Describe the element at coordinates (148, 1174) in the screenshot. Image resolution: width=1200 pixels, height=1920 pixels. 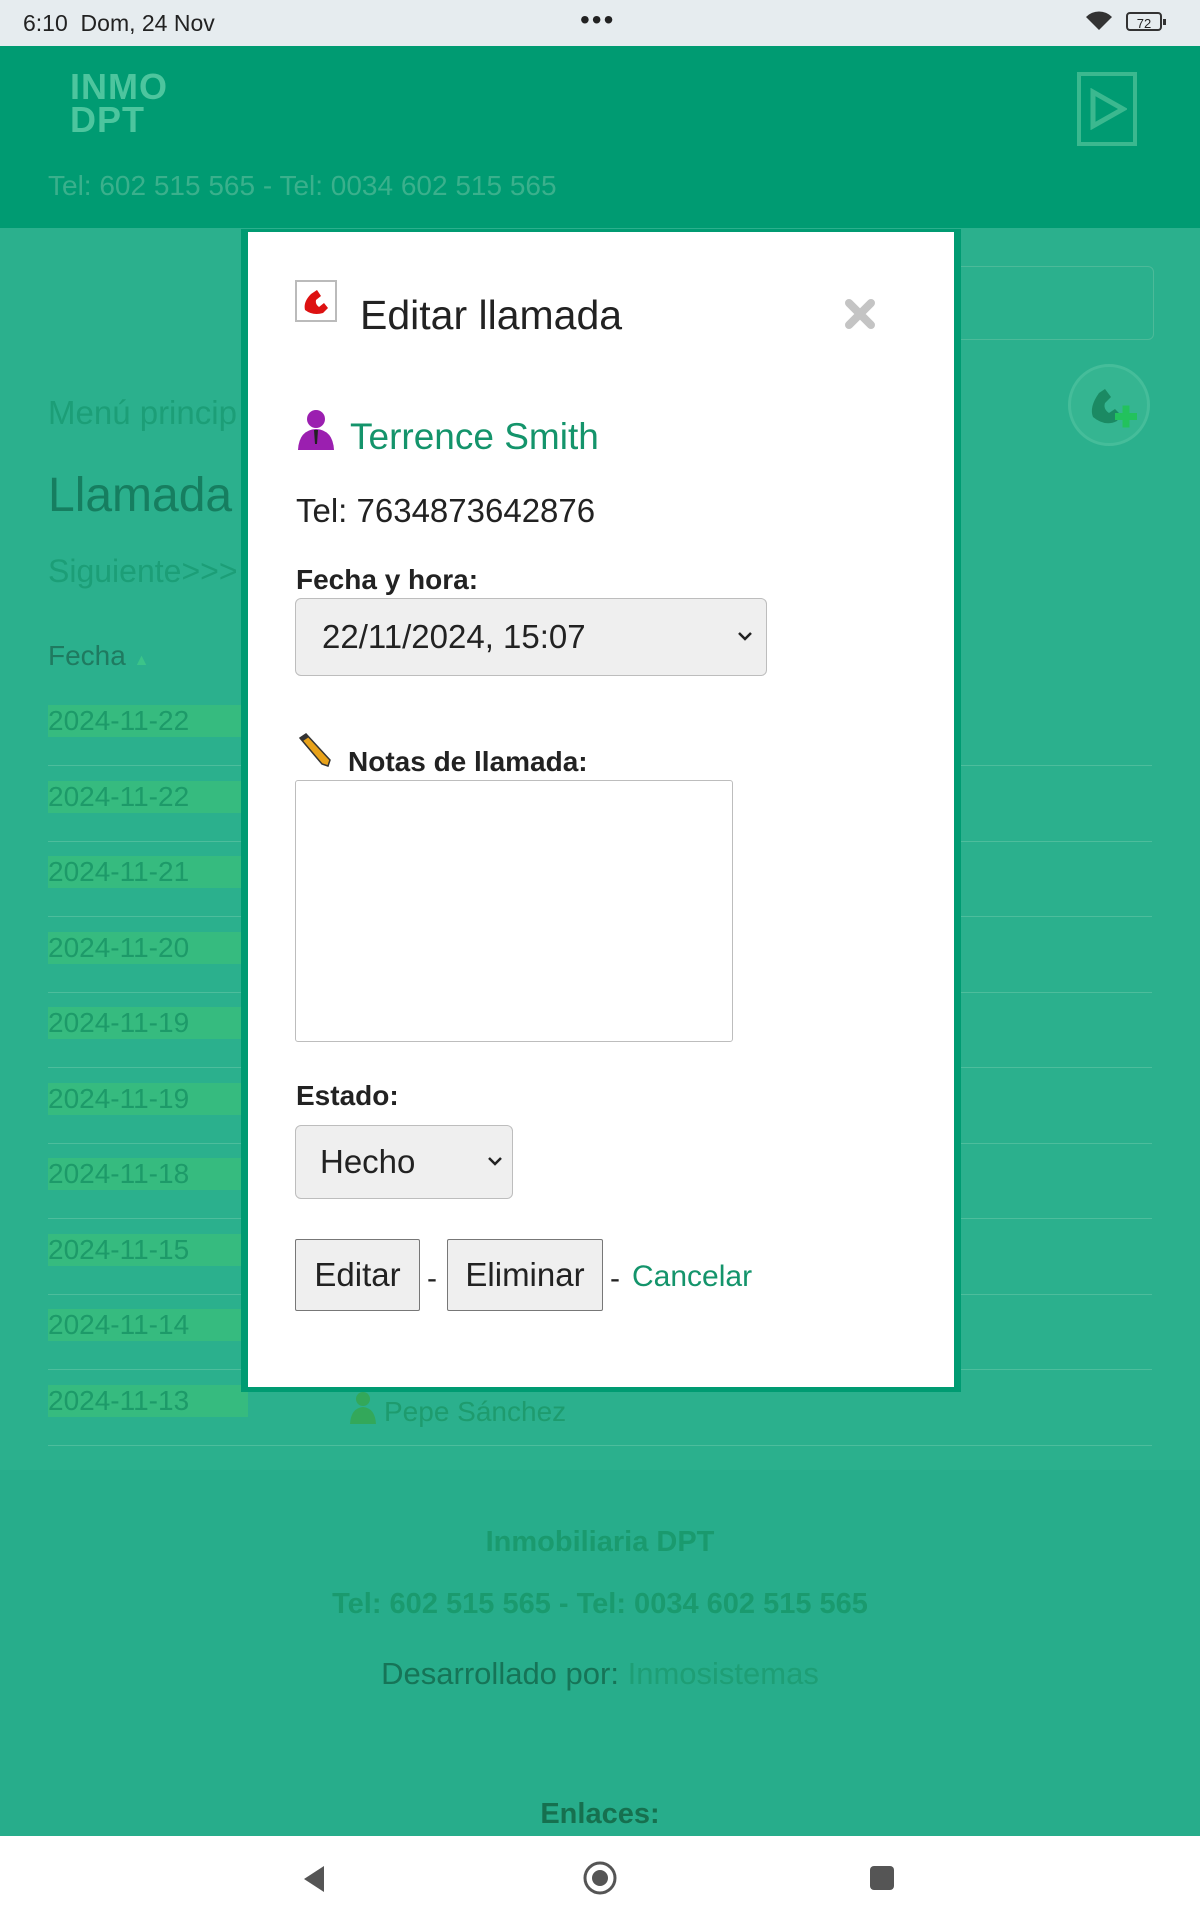
I see `row-date: 2024-11-18` at that location.